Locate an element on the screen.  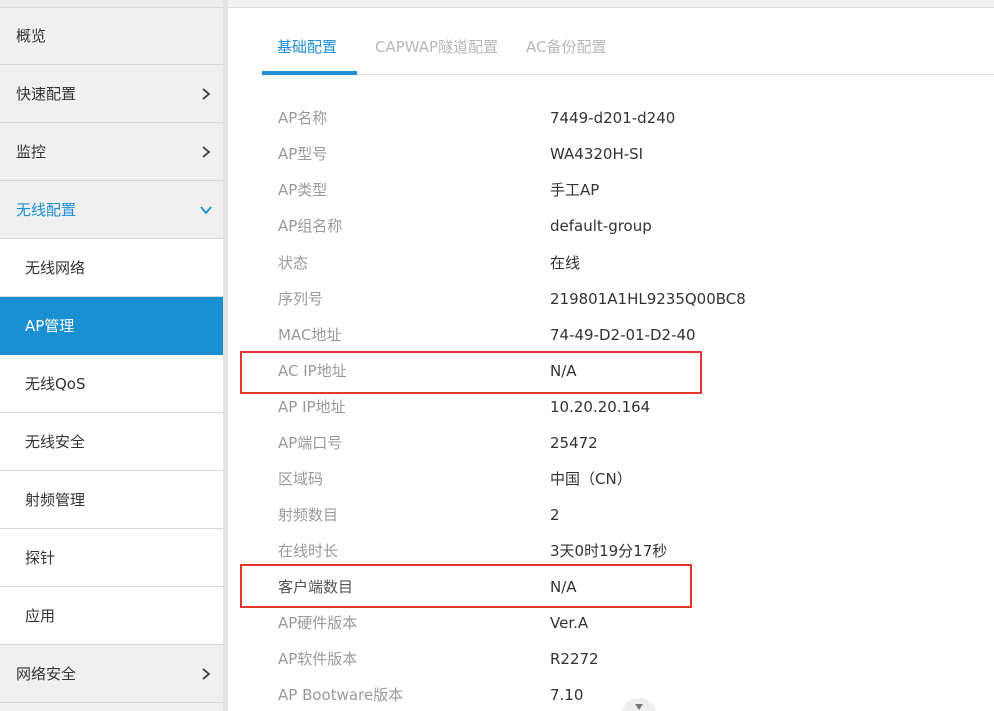
caret-down-icon is located at coordinates (639, 707).